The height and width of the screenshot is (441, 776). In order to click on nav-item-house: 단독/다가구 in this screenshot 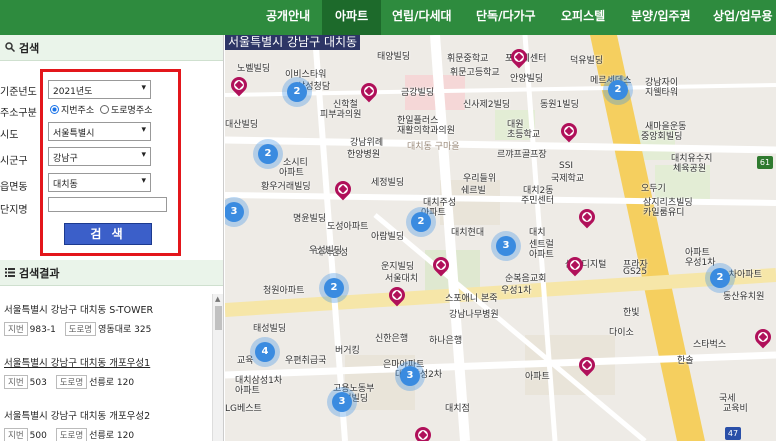, I will do `click(506, 17)`.